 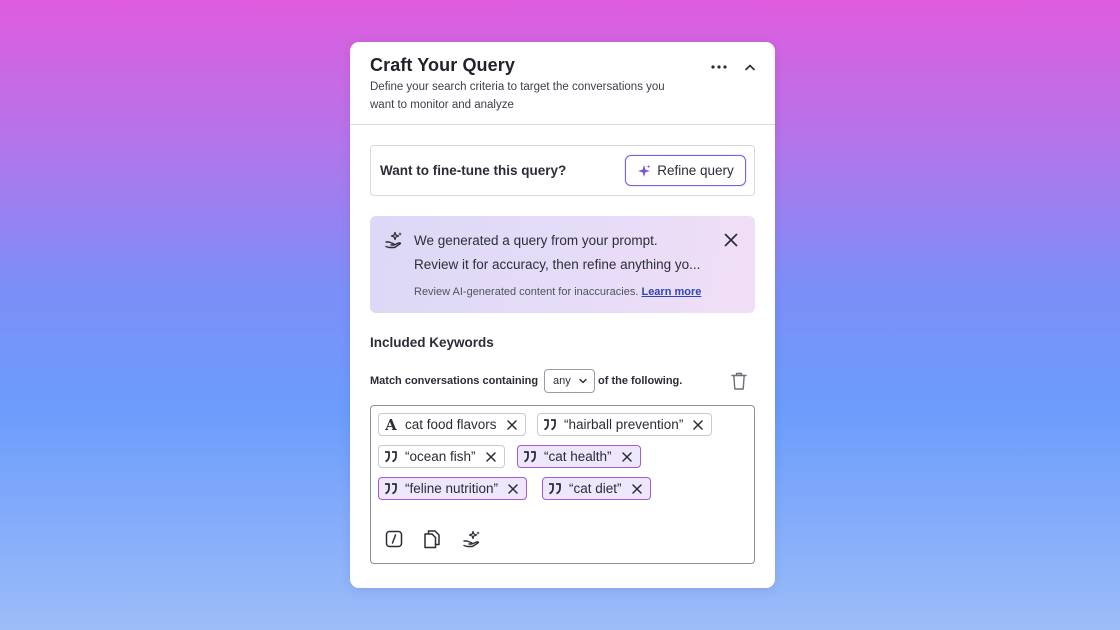 I want to click on more-horizontal-icon, so click(x=719, y=67).